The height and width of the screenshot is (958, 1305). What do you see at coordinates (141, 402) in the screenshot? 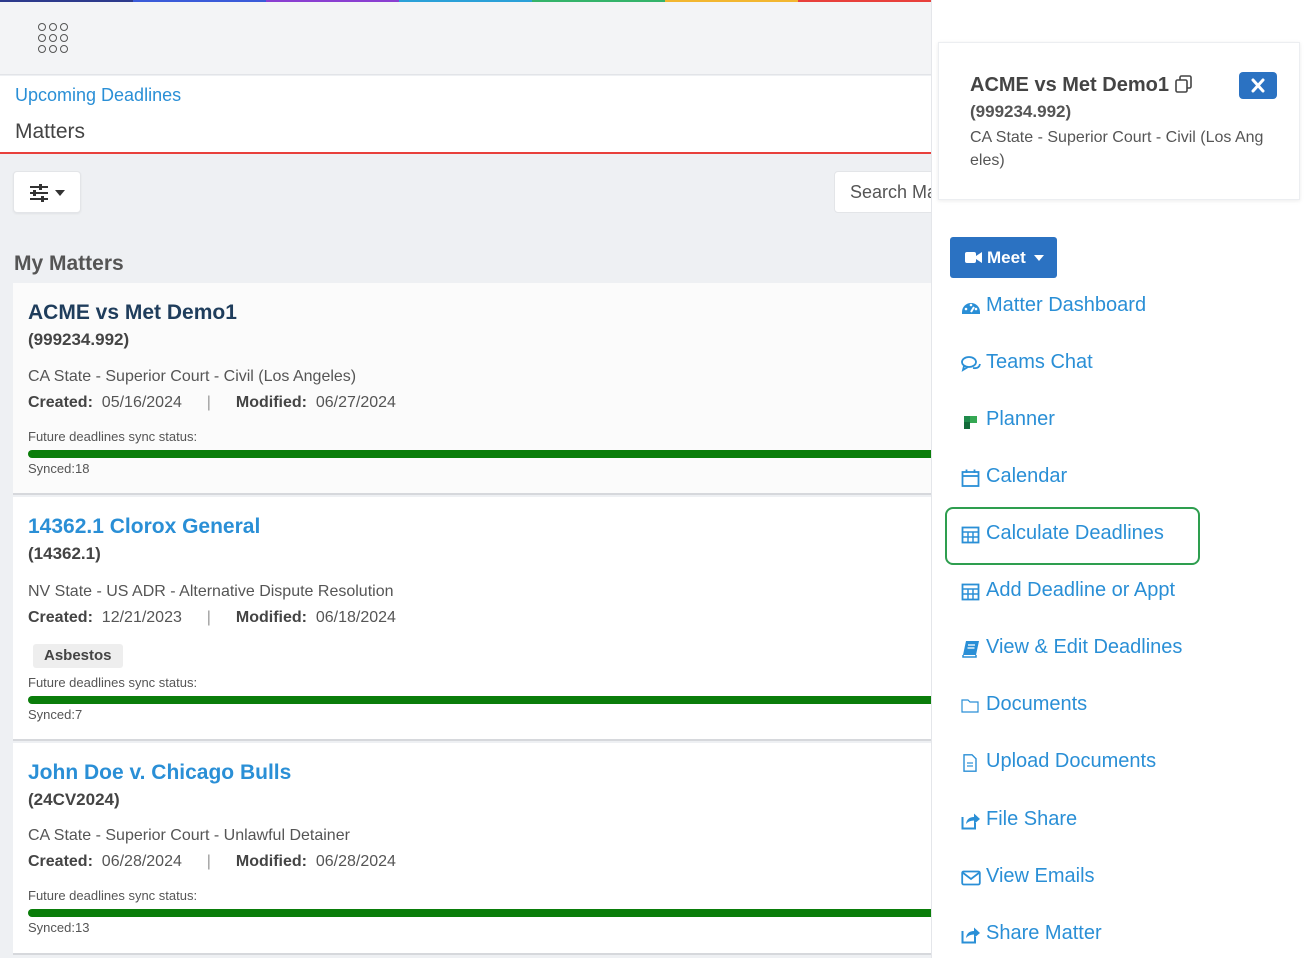
I see `created-date: 05/16/2024` at bounding box center [141, 402].